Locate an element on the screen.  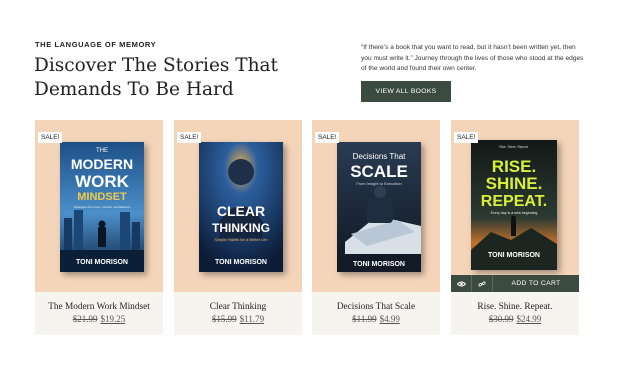
product-price: $21.99 $19.25 is located at coordinates (99, 319).